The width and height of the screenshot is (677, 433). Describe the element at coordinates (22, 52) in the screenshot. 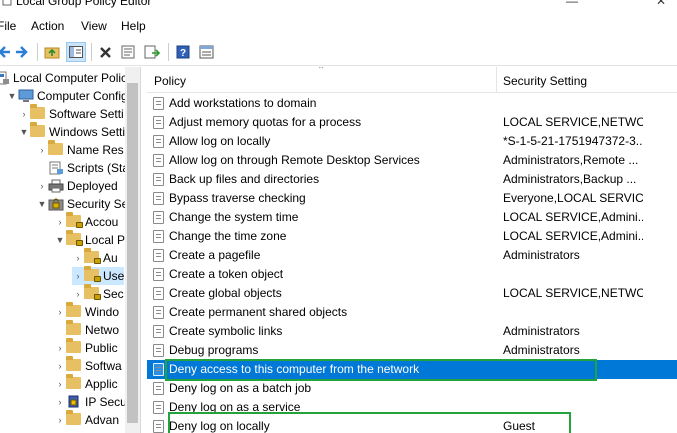

I see `forward-icon` at that location.